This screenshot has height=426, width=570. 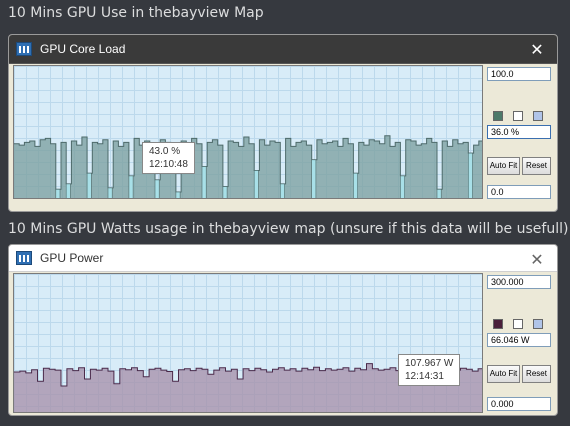 What do you see at coordinates (248, 387) in the screenshot?
I see `power-chart-svg` at bounding box center [248, 387].